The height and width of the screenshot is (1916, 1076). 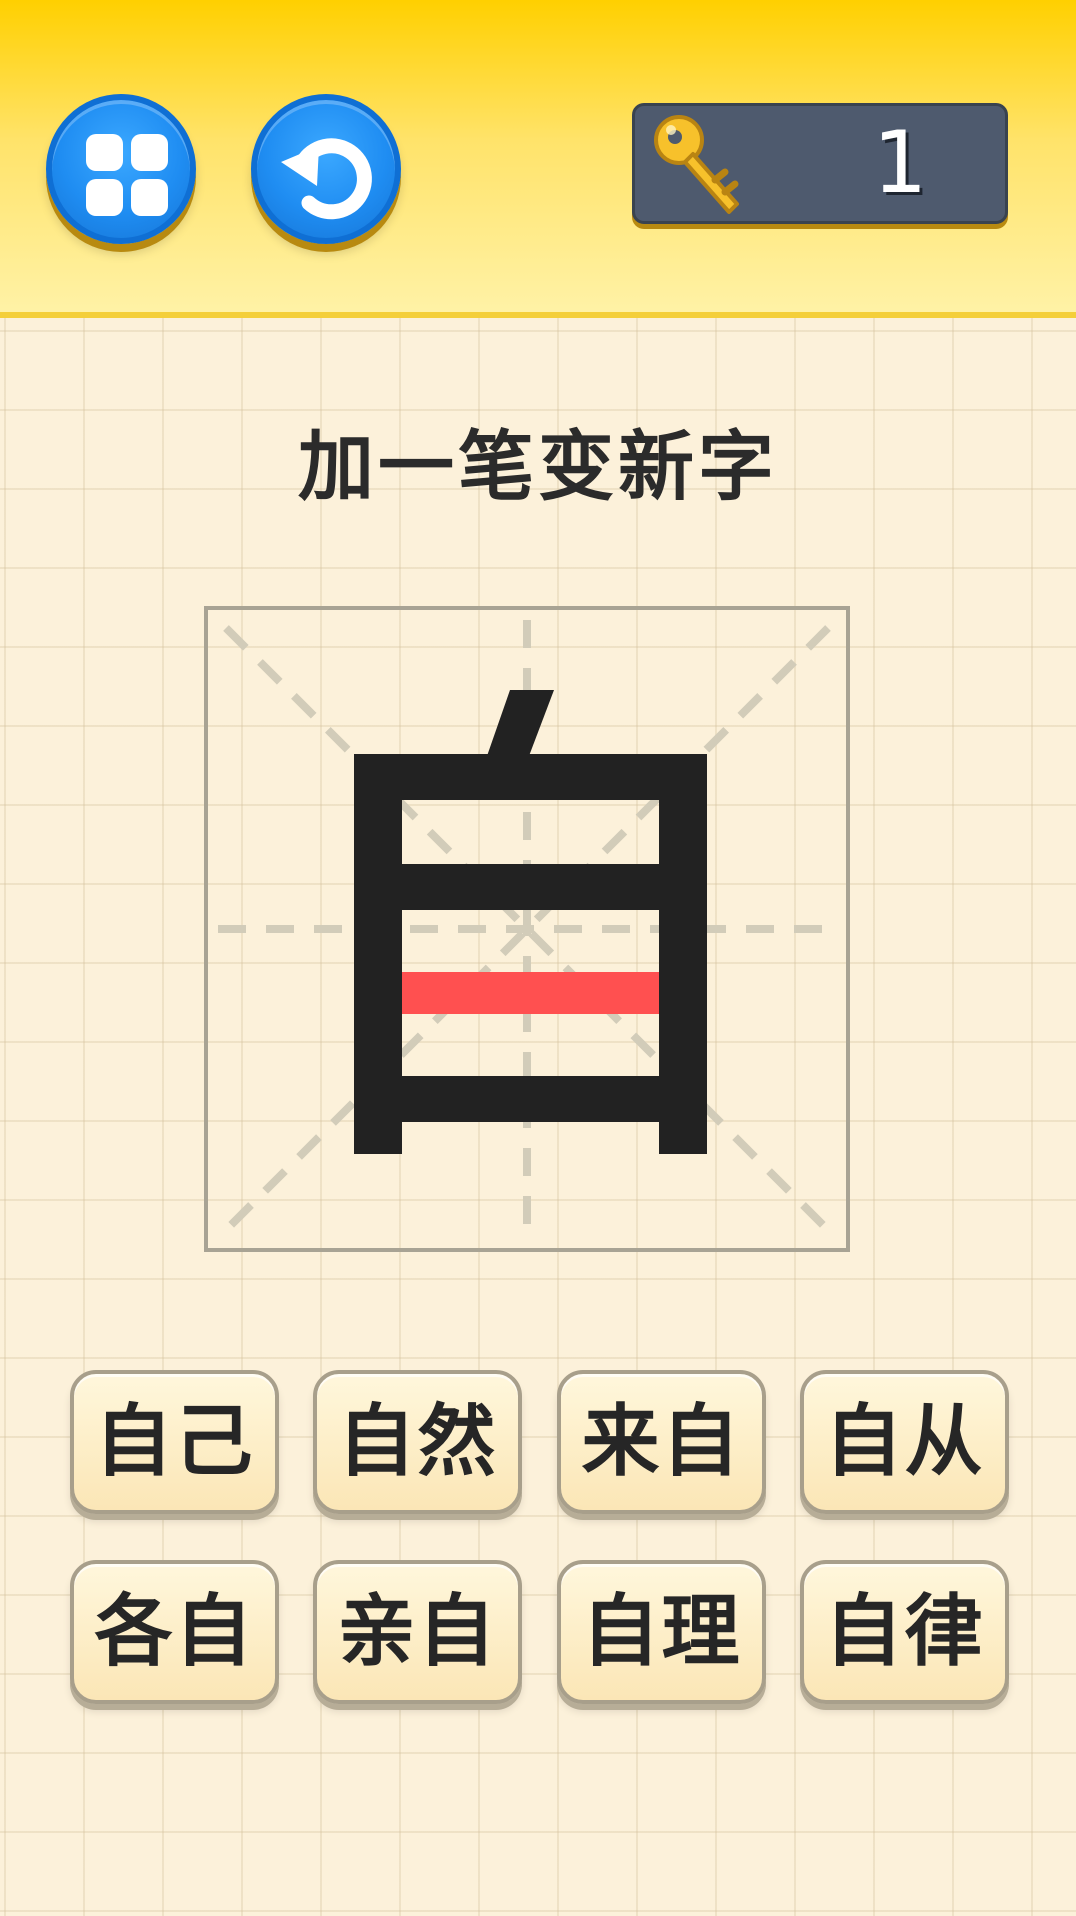 What do you see at coordinates (174, 1632) in the screenshot?
I see `answer-button: 各自` at bounding box center [174, 1632].